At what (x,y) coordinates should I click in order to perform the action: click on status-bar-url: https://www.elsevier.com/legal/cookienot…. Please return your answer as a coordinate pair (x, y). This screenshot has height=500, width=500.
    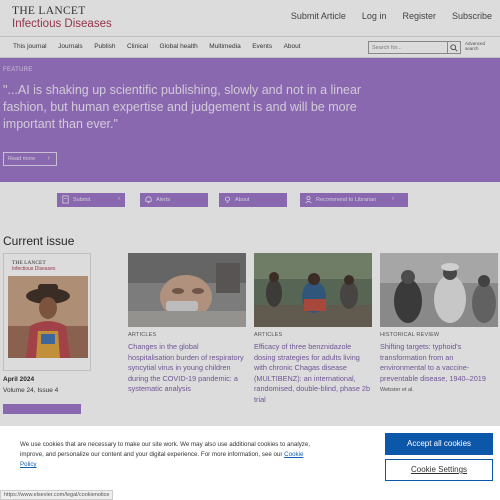
    Looking at the image, I should click on (57, 495).